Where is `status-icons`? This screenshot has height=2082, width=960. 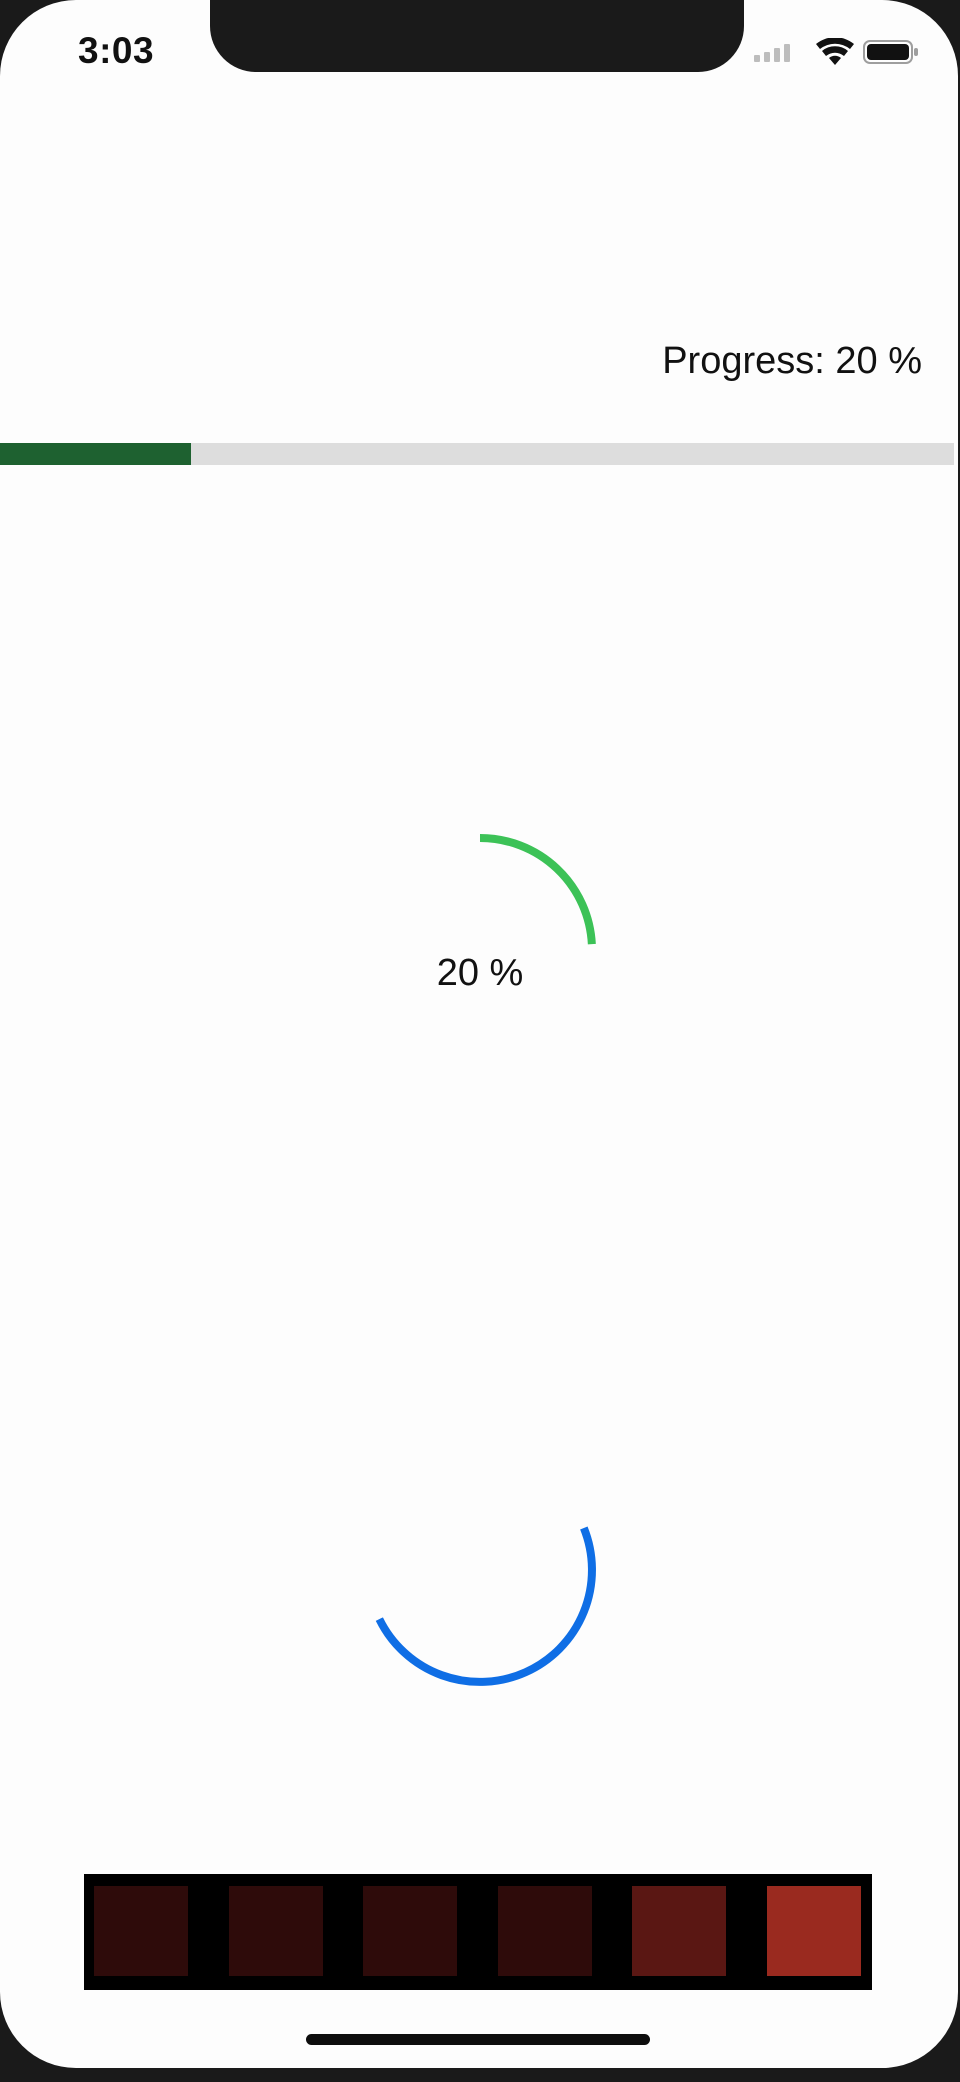 status-icons is located at coordinates (837, 52).